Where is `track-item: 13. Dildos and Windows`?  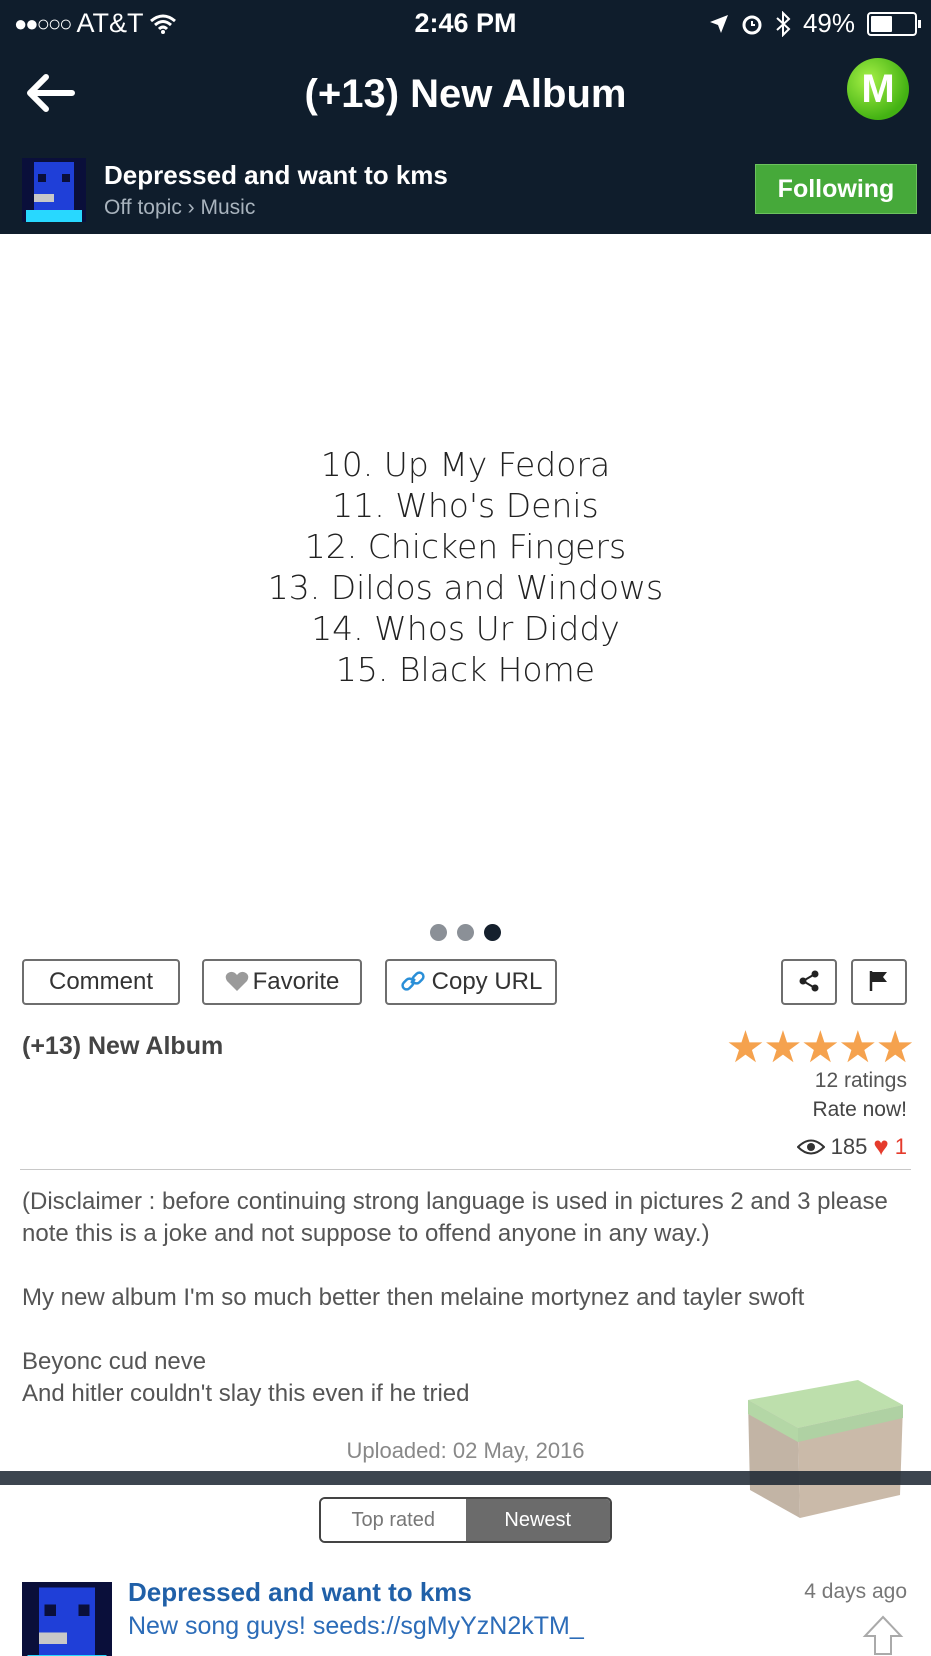
track-item: 13. Dildos and Windows is located at coordinates (465, 587).